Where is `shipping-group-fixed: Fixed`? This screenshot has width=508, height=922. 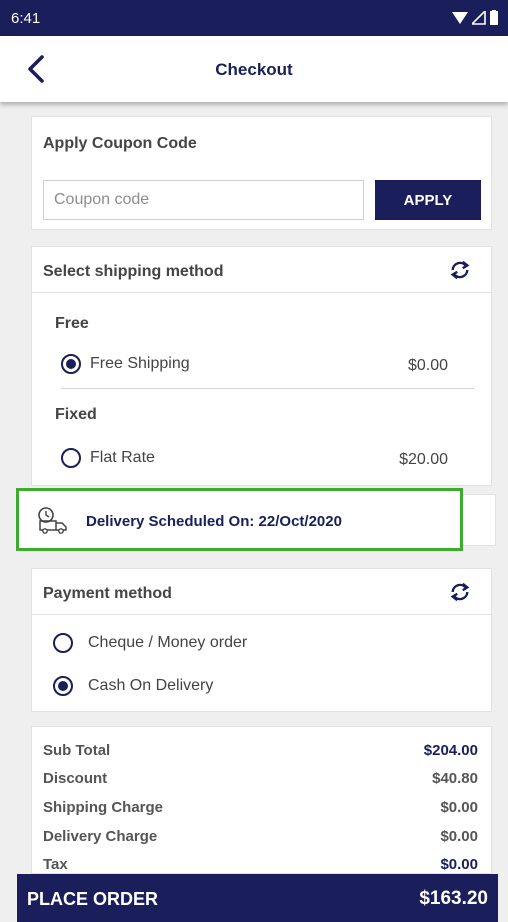 shipping-group-fixed: Fixed is located at coordinates (76, 414).